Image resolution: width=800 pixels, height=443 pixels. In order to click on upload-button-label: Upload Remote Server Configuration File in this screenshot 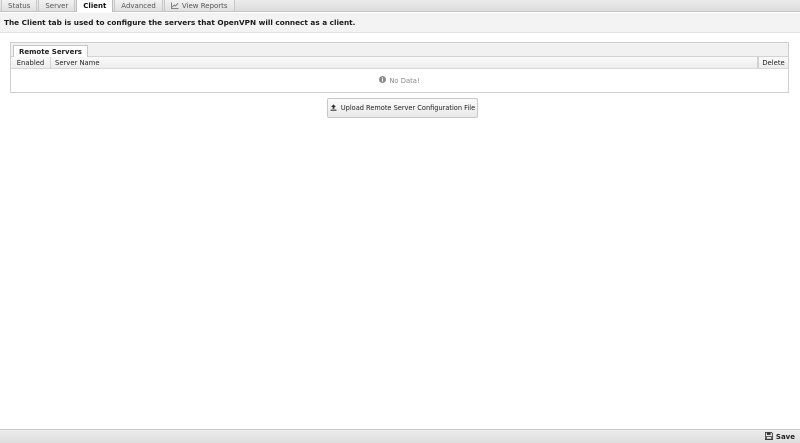, I will do `click(408, 108)`.